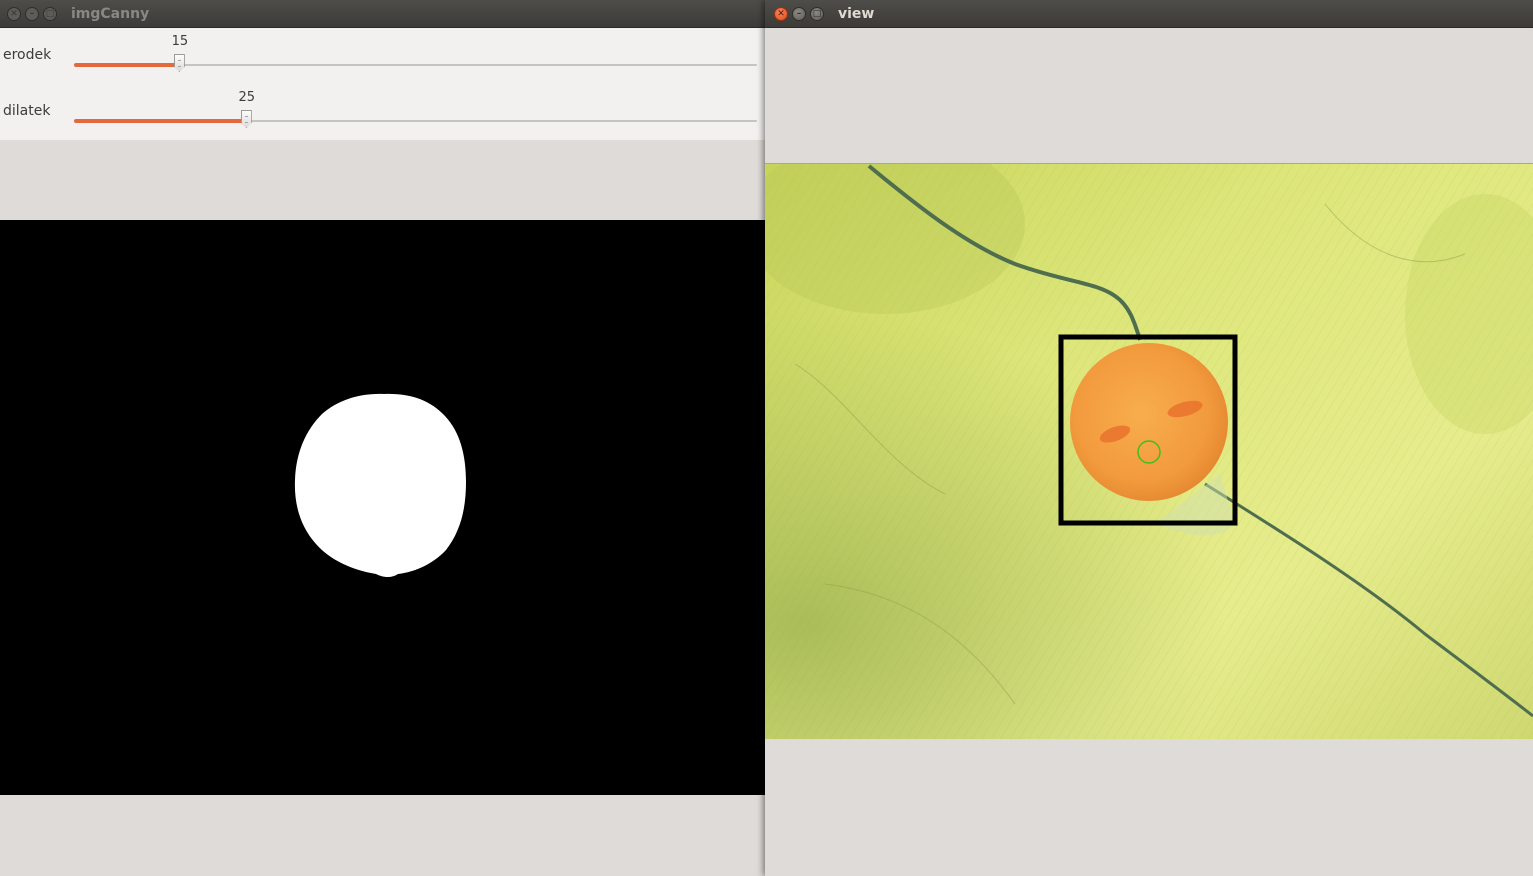  What do you see at coordinates (380, 485) in the screenshot?
I see `mask-blob` at bounding box center [380, 485].